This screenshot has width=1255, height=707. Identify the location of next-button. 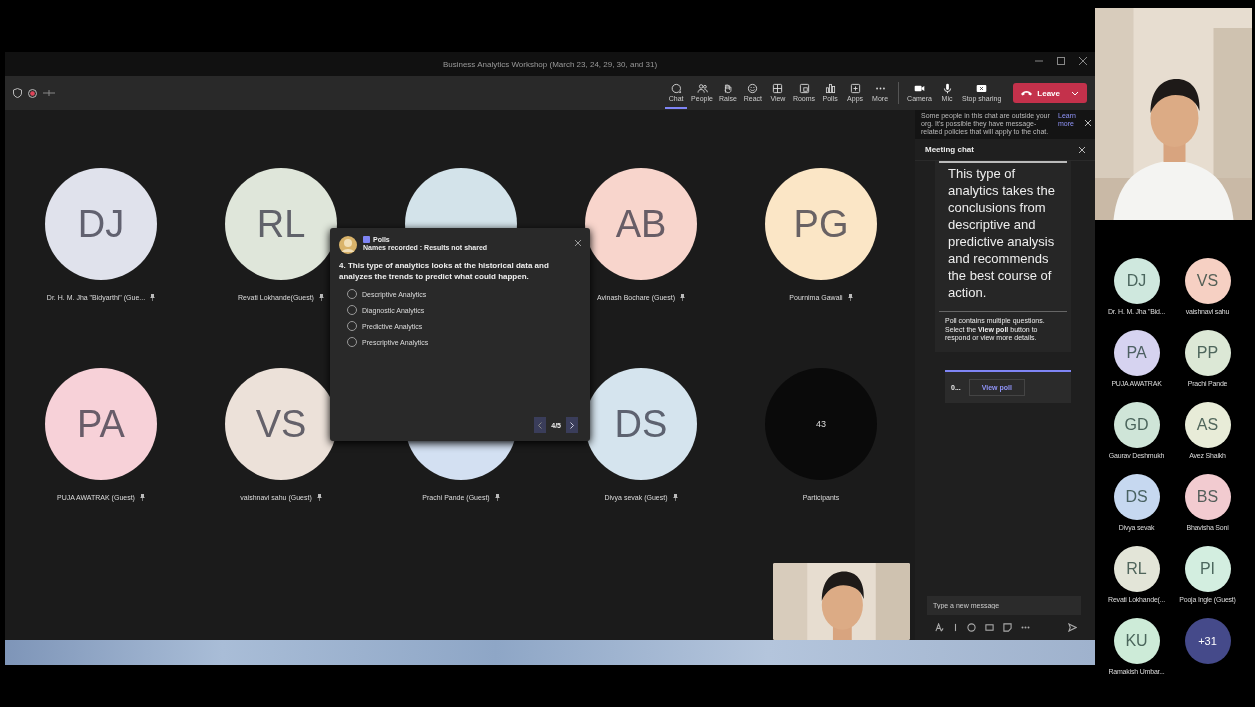
(572, 425).